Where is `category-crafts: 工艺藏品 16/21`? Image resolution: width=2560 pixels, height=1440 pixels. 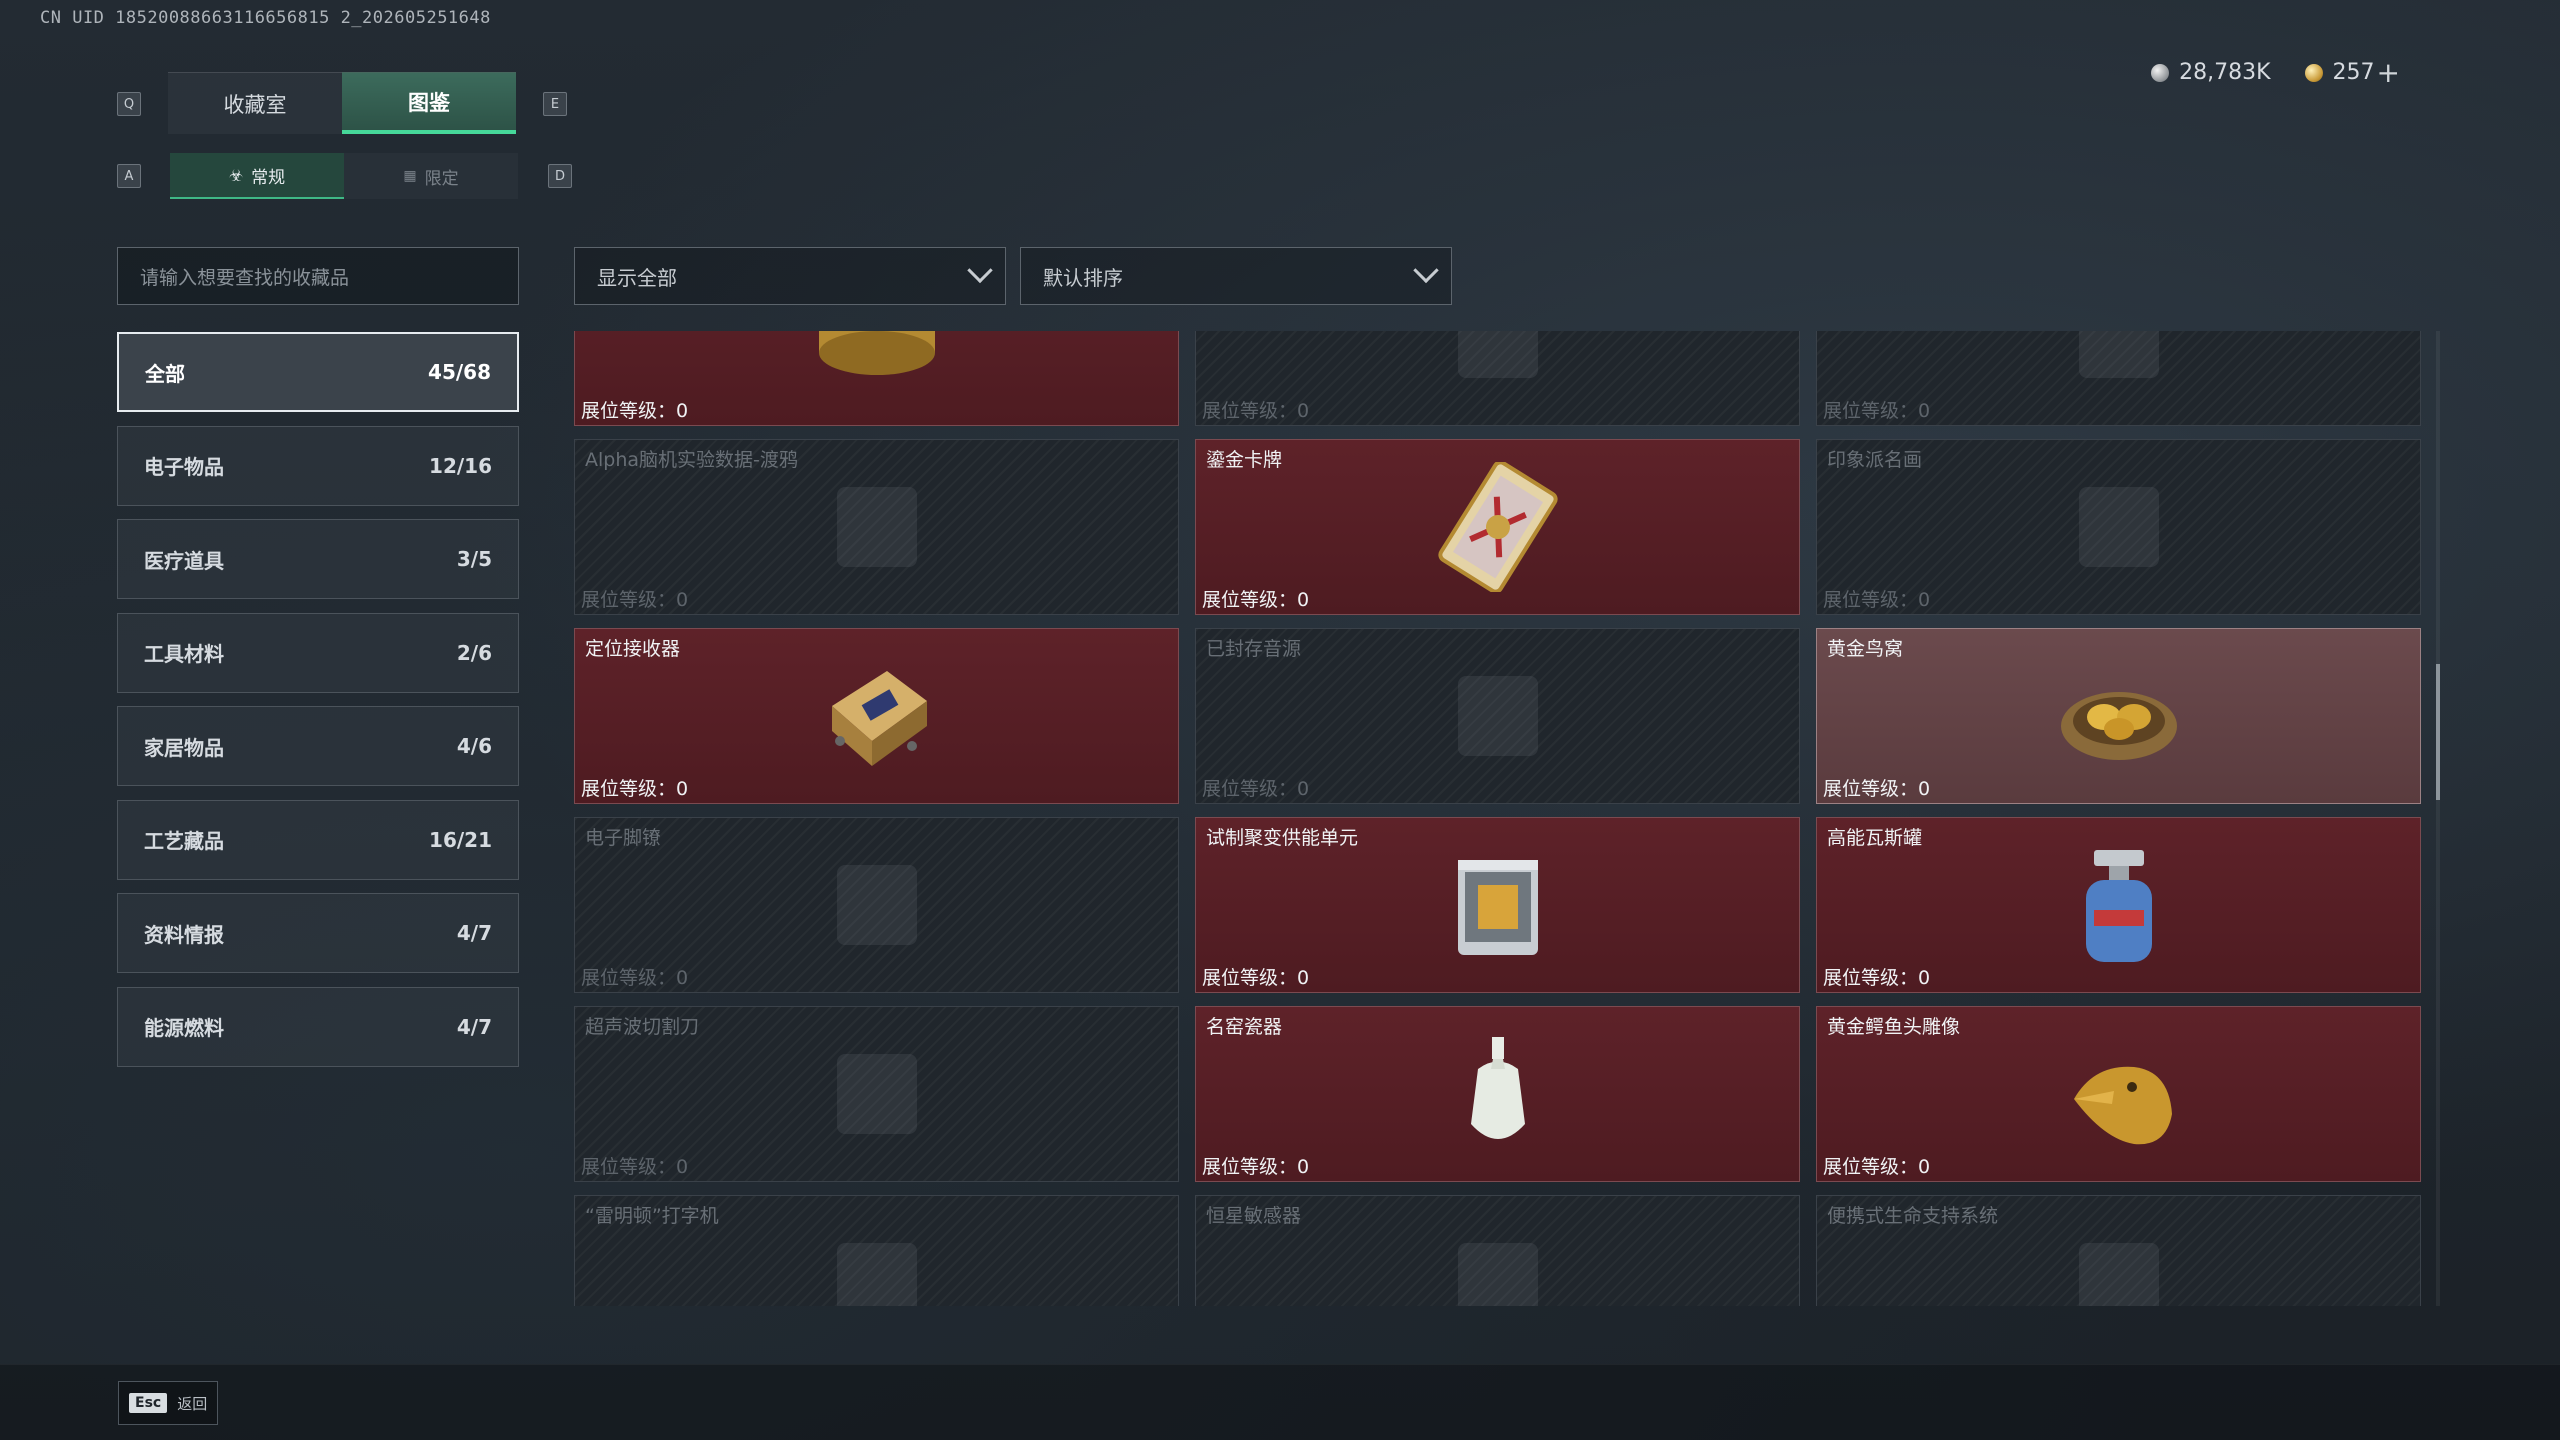
category-crafts: 工艺藏品 16/21 is located at coordinates (318, 839).